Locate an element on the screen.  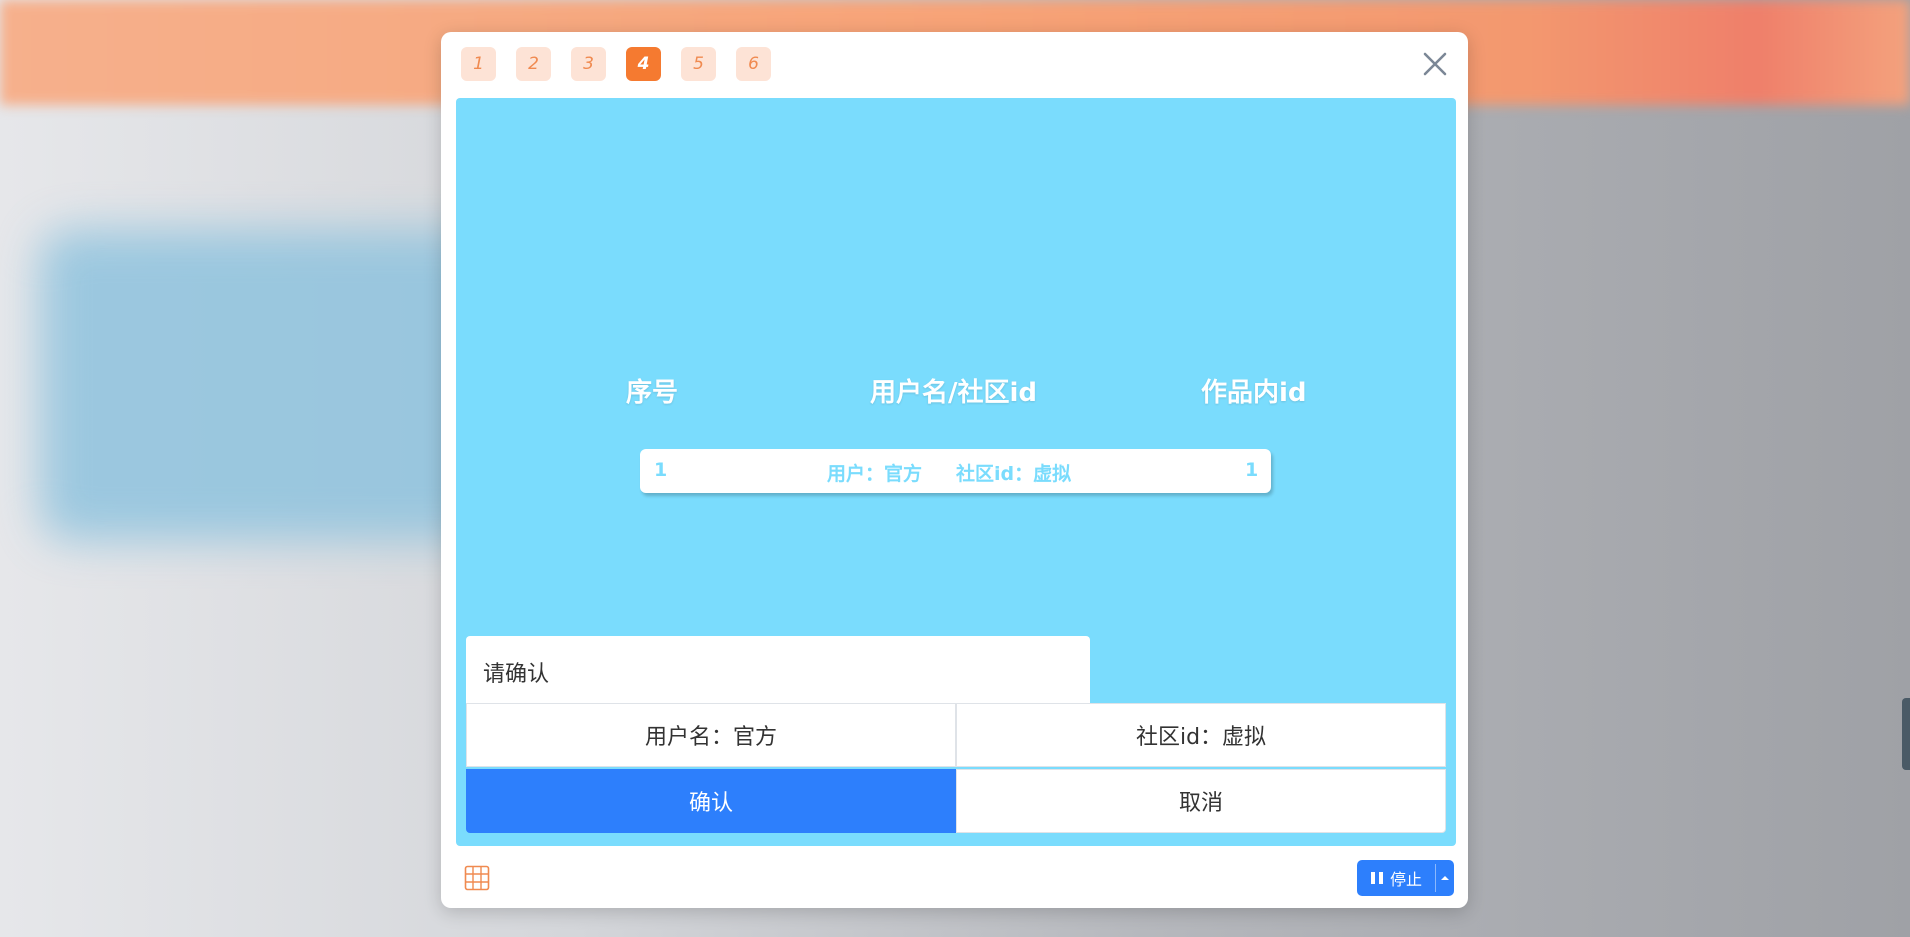
column-header-user: 用户名/社区id is located at coordinates (954, 393).